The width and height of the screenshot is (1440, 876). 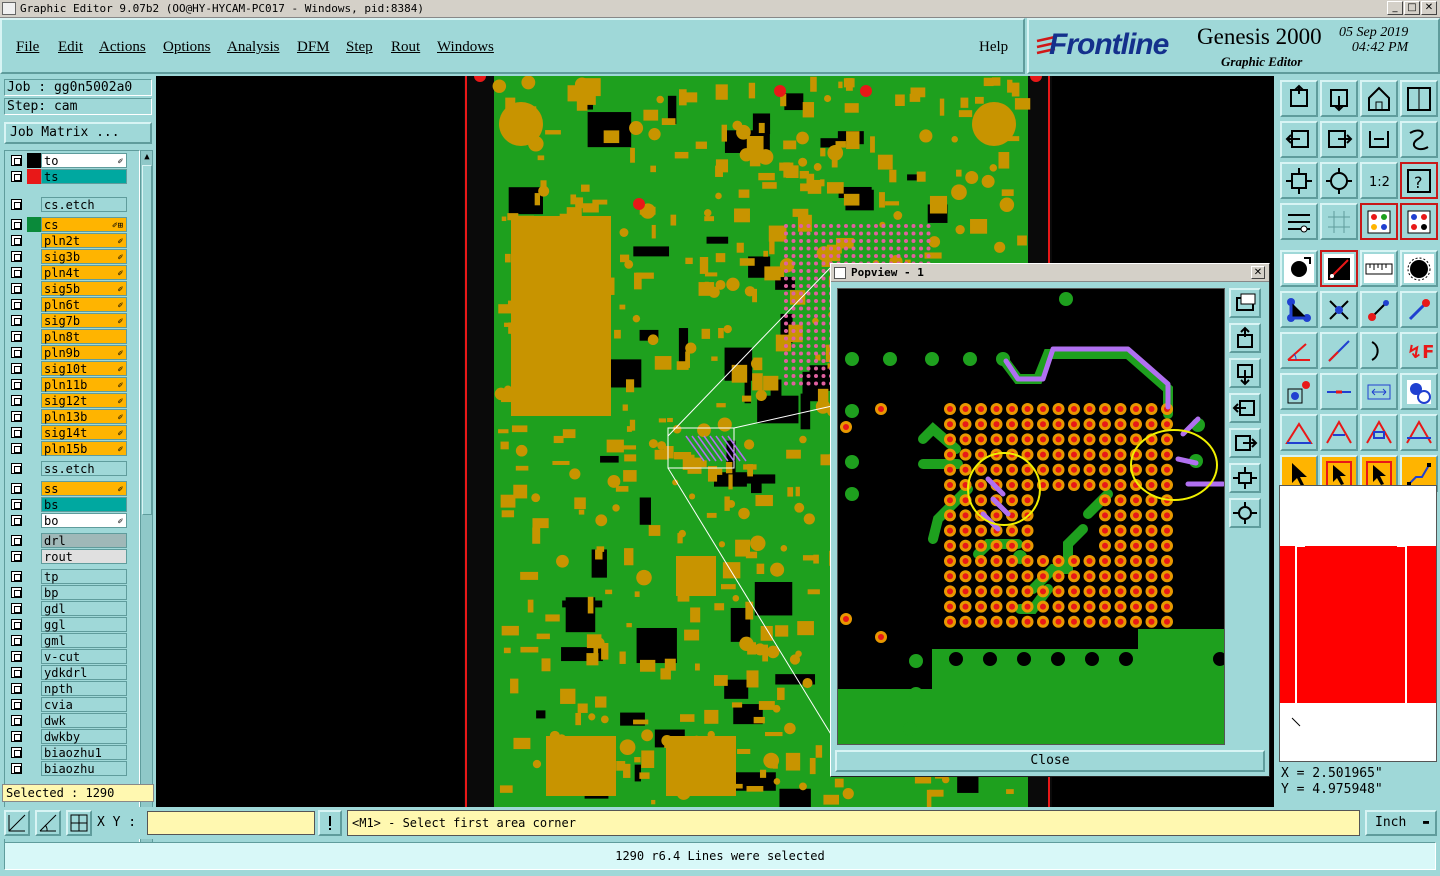 I want to click on layer-name: sig7b ✐, so click(x=84, y=320).